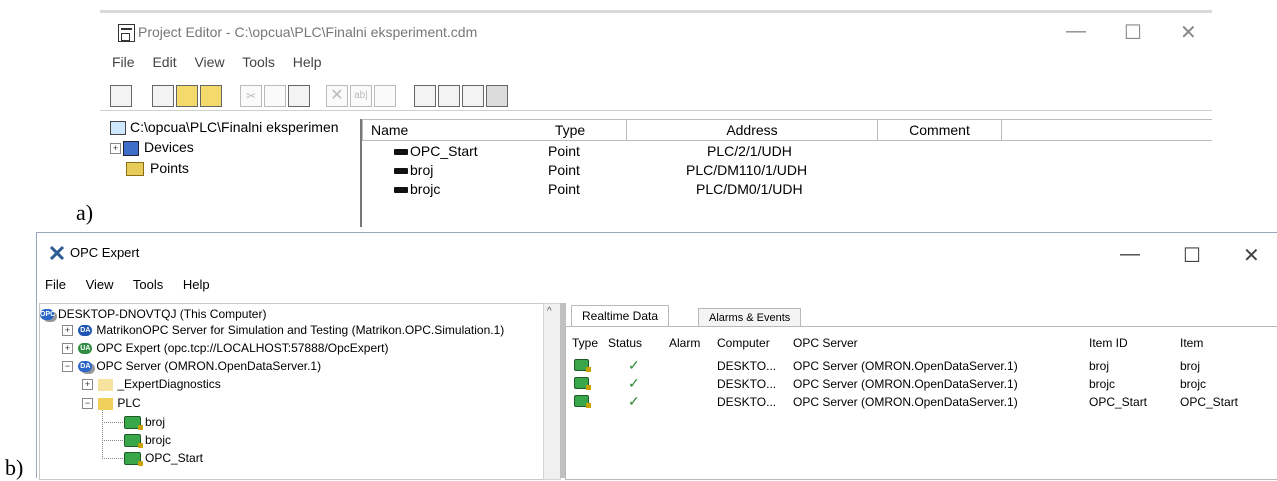 Image resolution: width=1277 pixels, height=481 pixels. I want to click on cell-item: OPC_Start, so click(1209, 402).